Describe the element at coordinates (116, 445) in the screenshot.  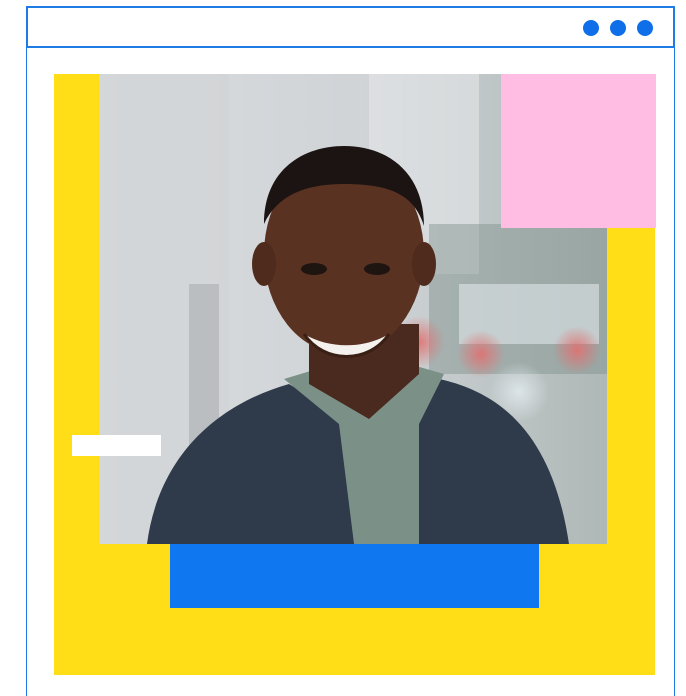
I see `white-accent-bar` at that location.